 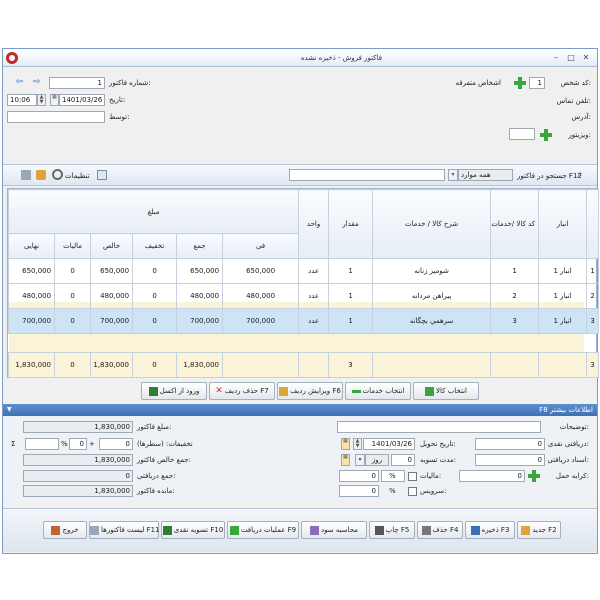 What do you see at coordinates (359, 491) in the screenshot?
I see `service-amount-input: 0` at bounding box center [359, 491].